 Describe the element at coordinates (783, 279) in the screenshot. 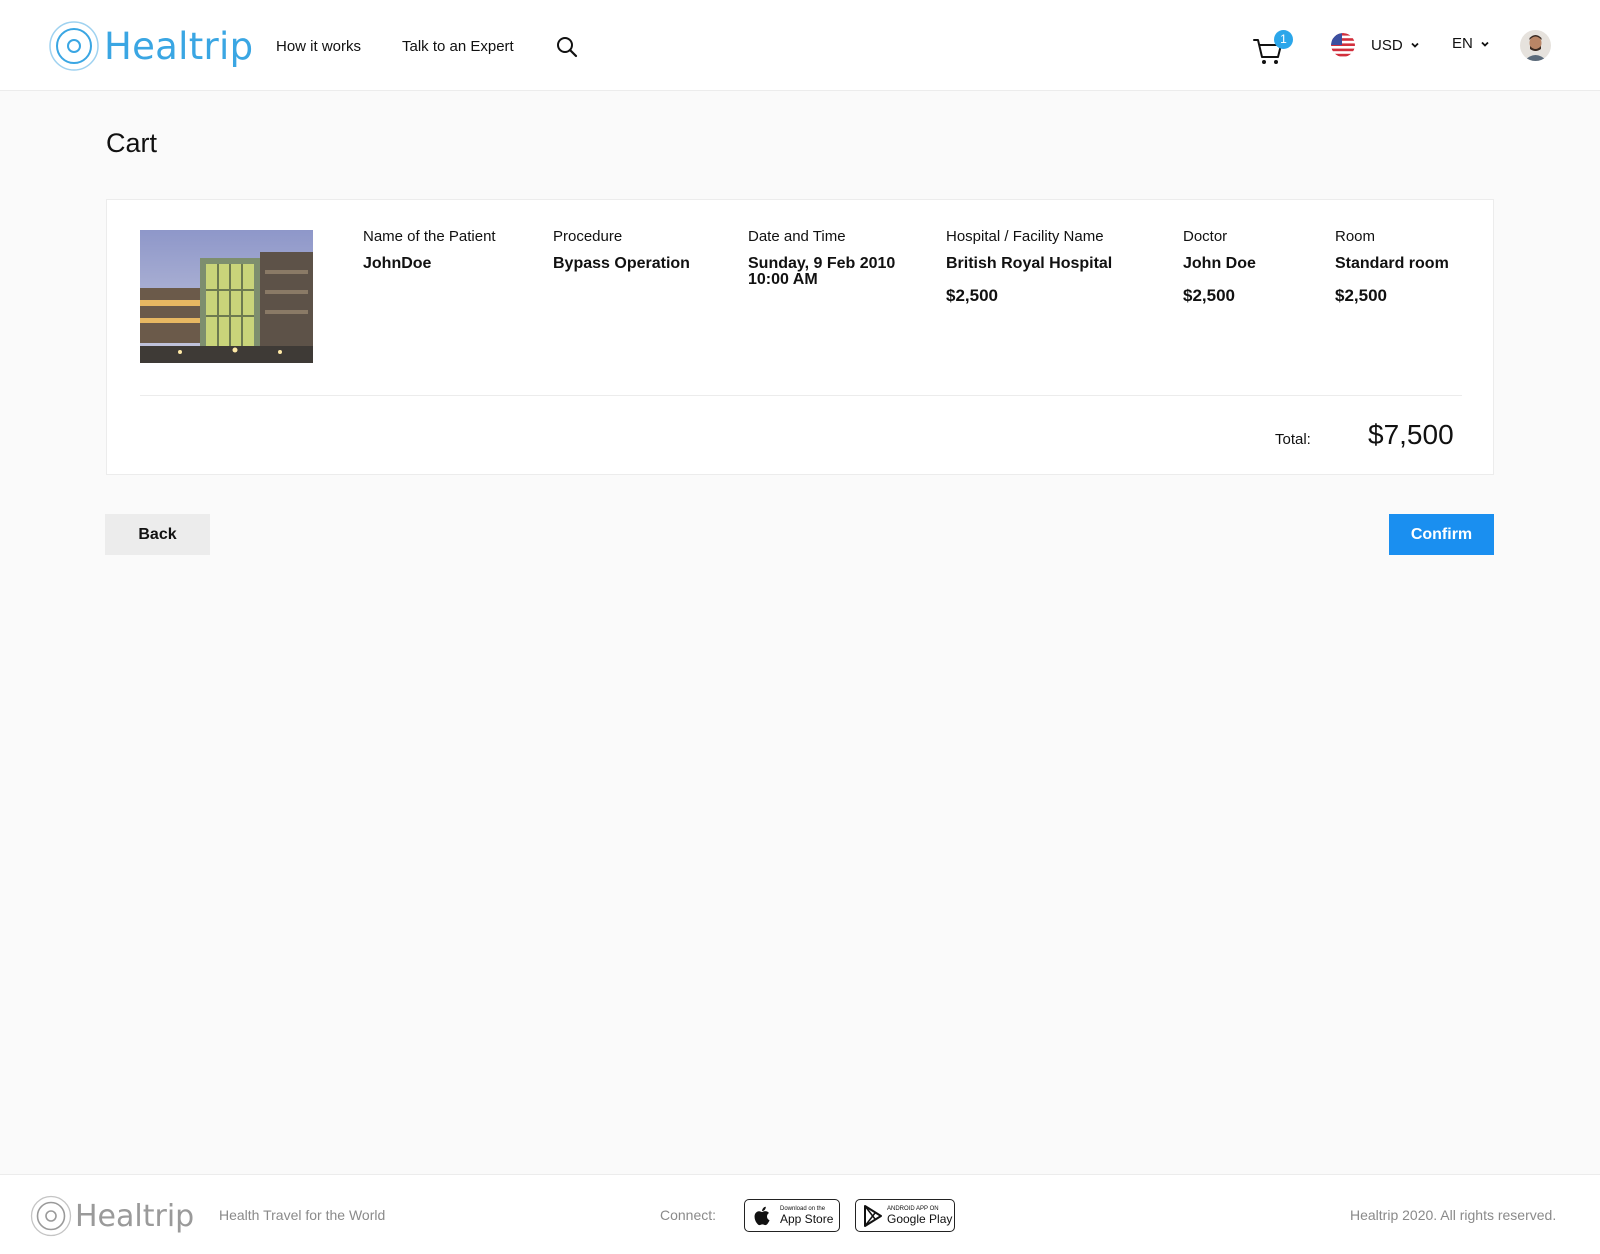

I see `time-value: 10:00 AM` at that location.